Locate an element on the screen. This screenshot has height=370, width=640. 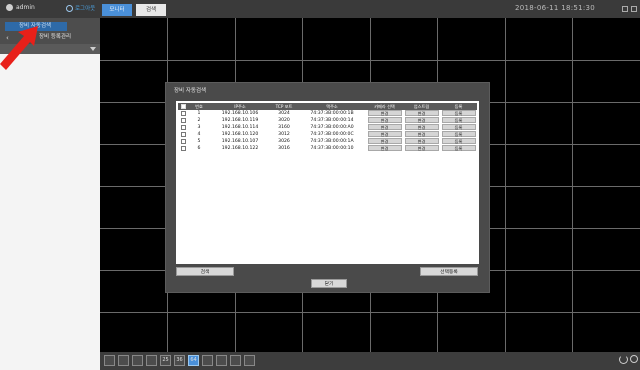
register-selected-button: 선택등록 is located at coordinates (449, 271).